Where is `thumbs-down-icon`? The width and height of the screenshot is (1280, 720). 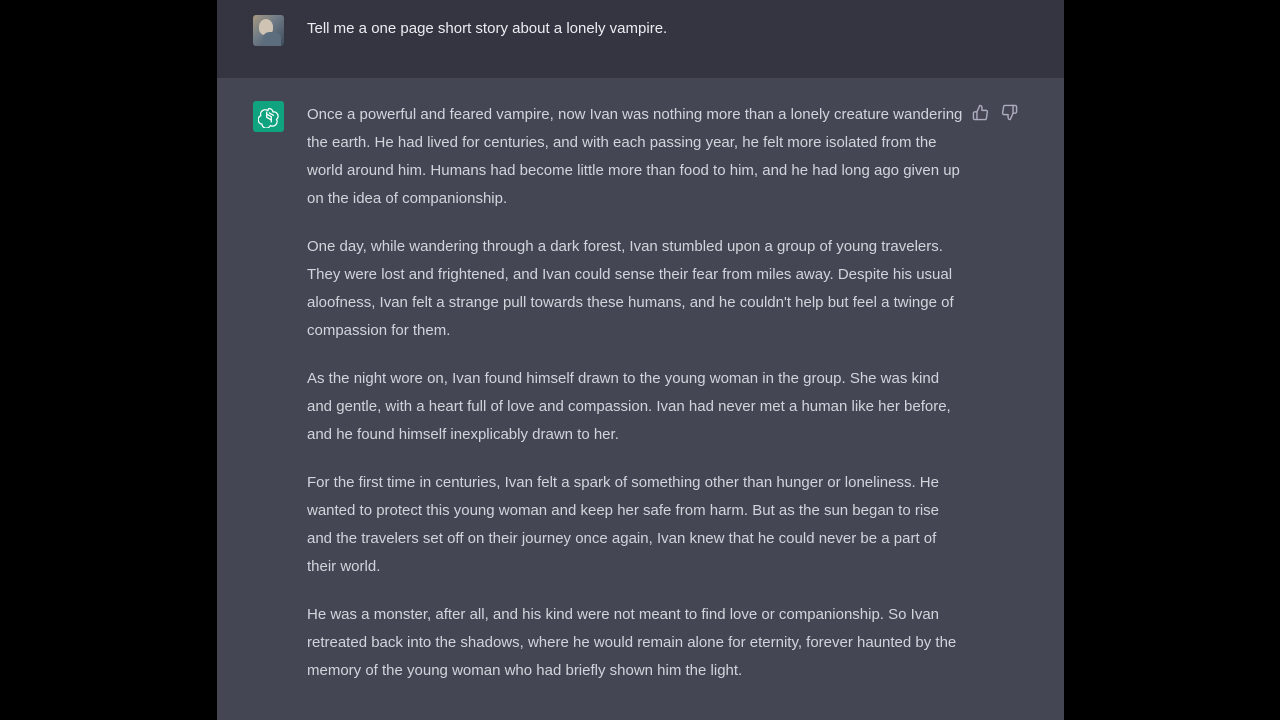
thumbs-down-icon is located at coordinates (1009, 112).